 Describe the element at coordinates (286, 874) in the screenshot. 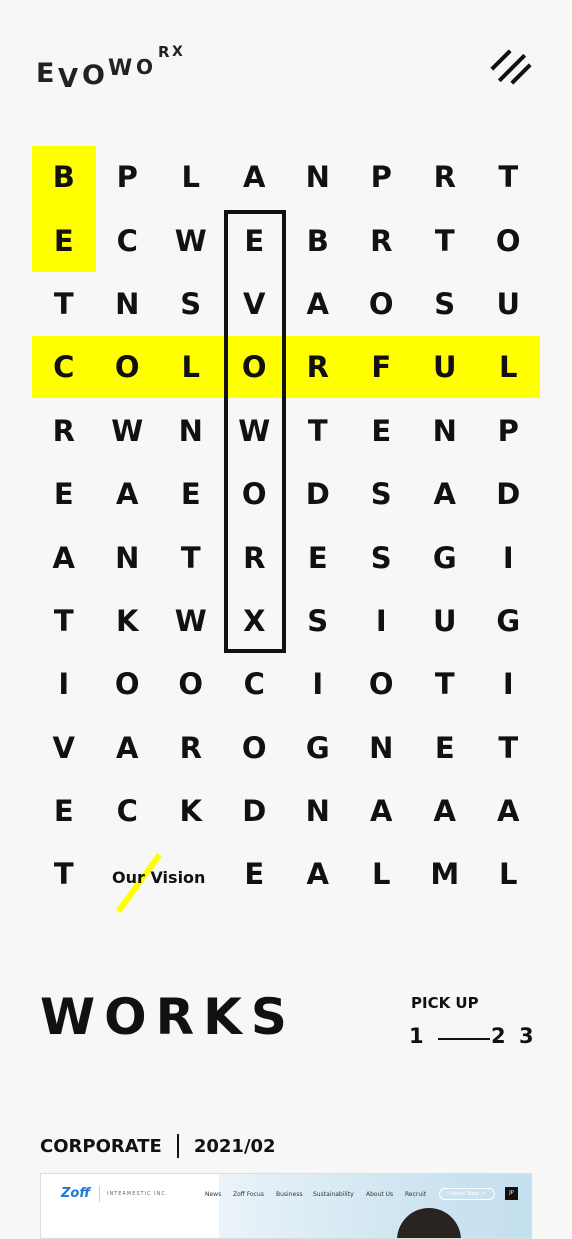

I see `grid-row: TEALML` at that location.